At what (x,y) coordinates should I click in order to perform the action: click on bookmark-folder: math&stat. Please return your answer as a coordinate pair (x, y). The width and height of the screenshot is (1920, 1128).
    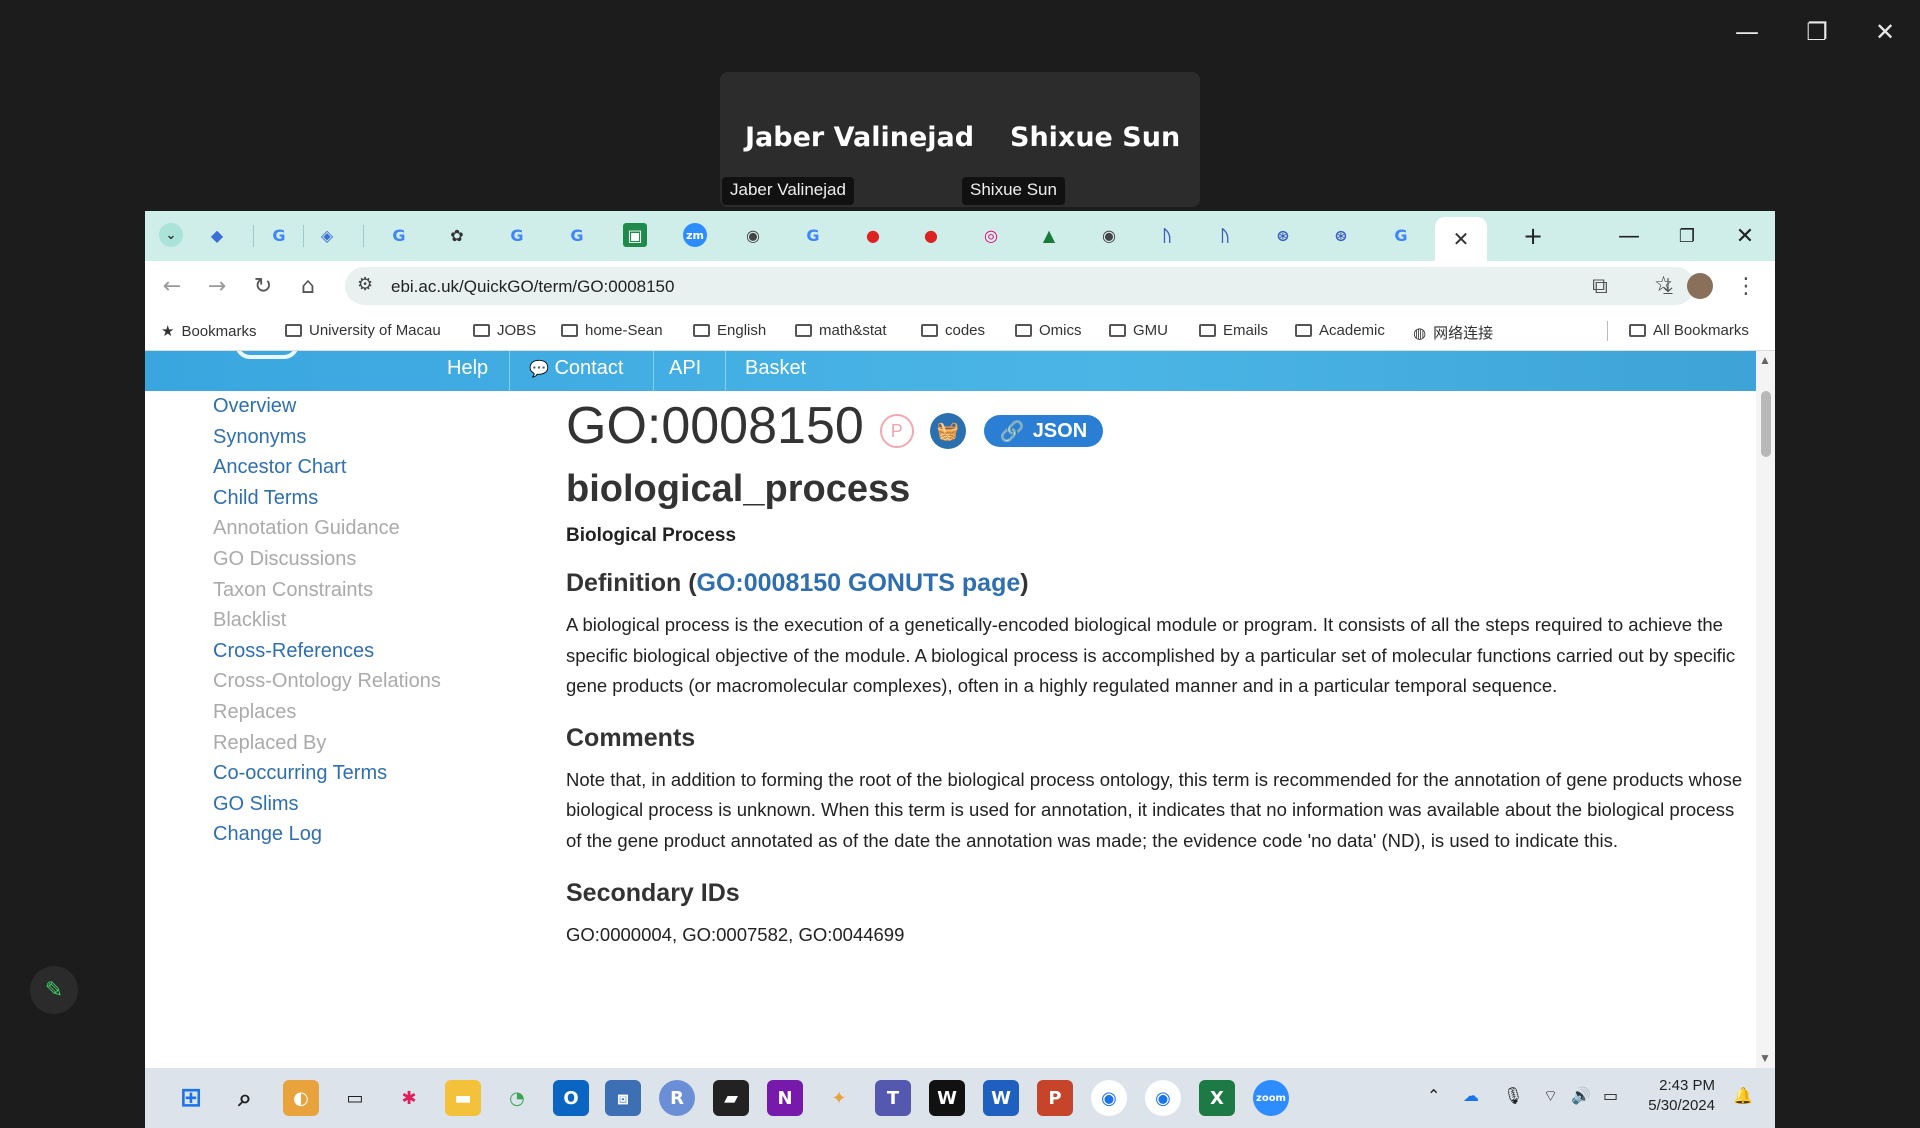
    Looking at the image, I should click on (841, 330).